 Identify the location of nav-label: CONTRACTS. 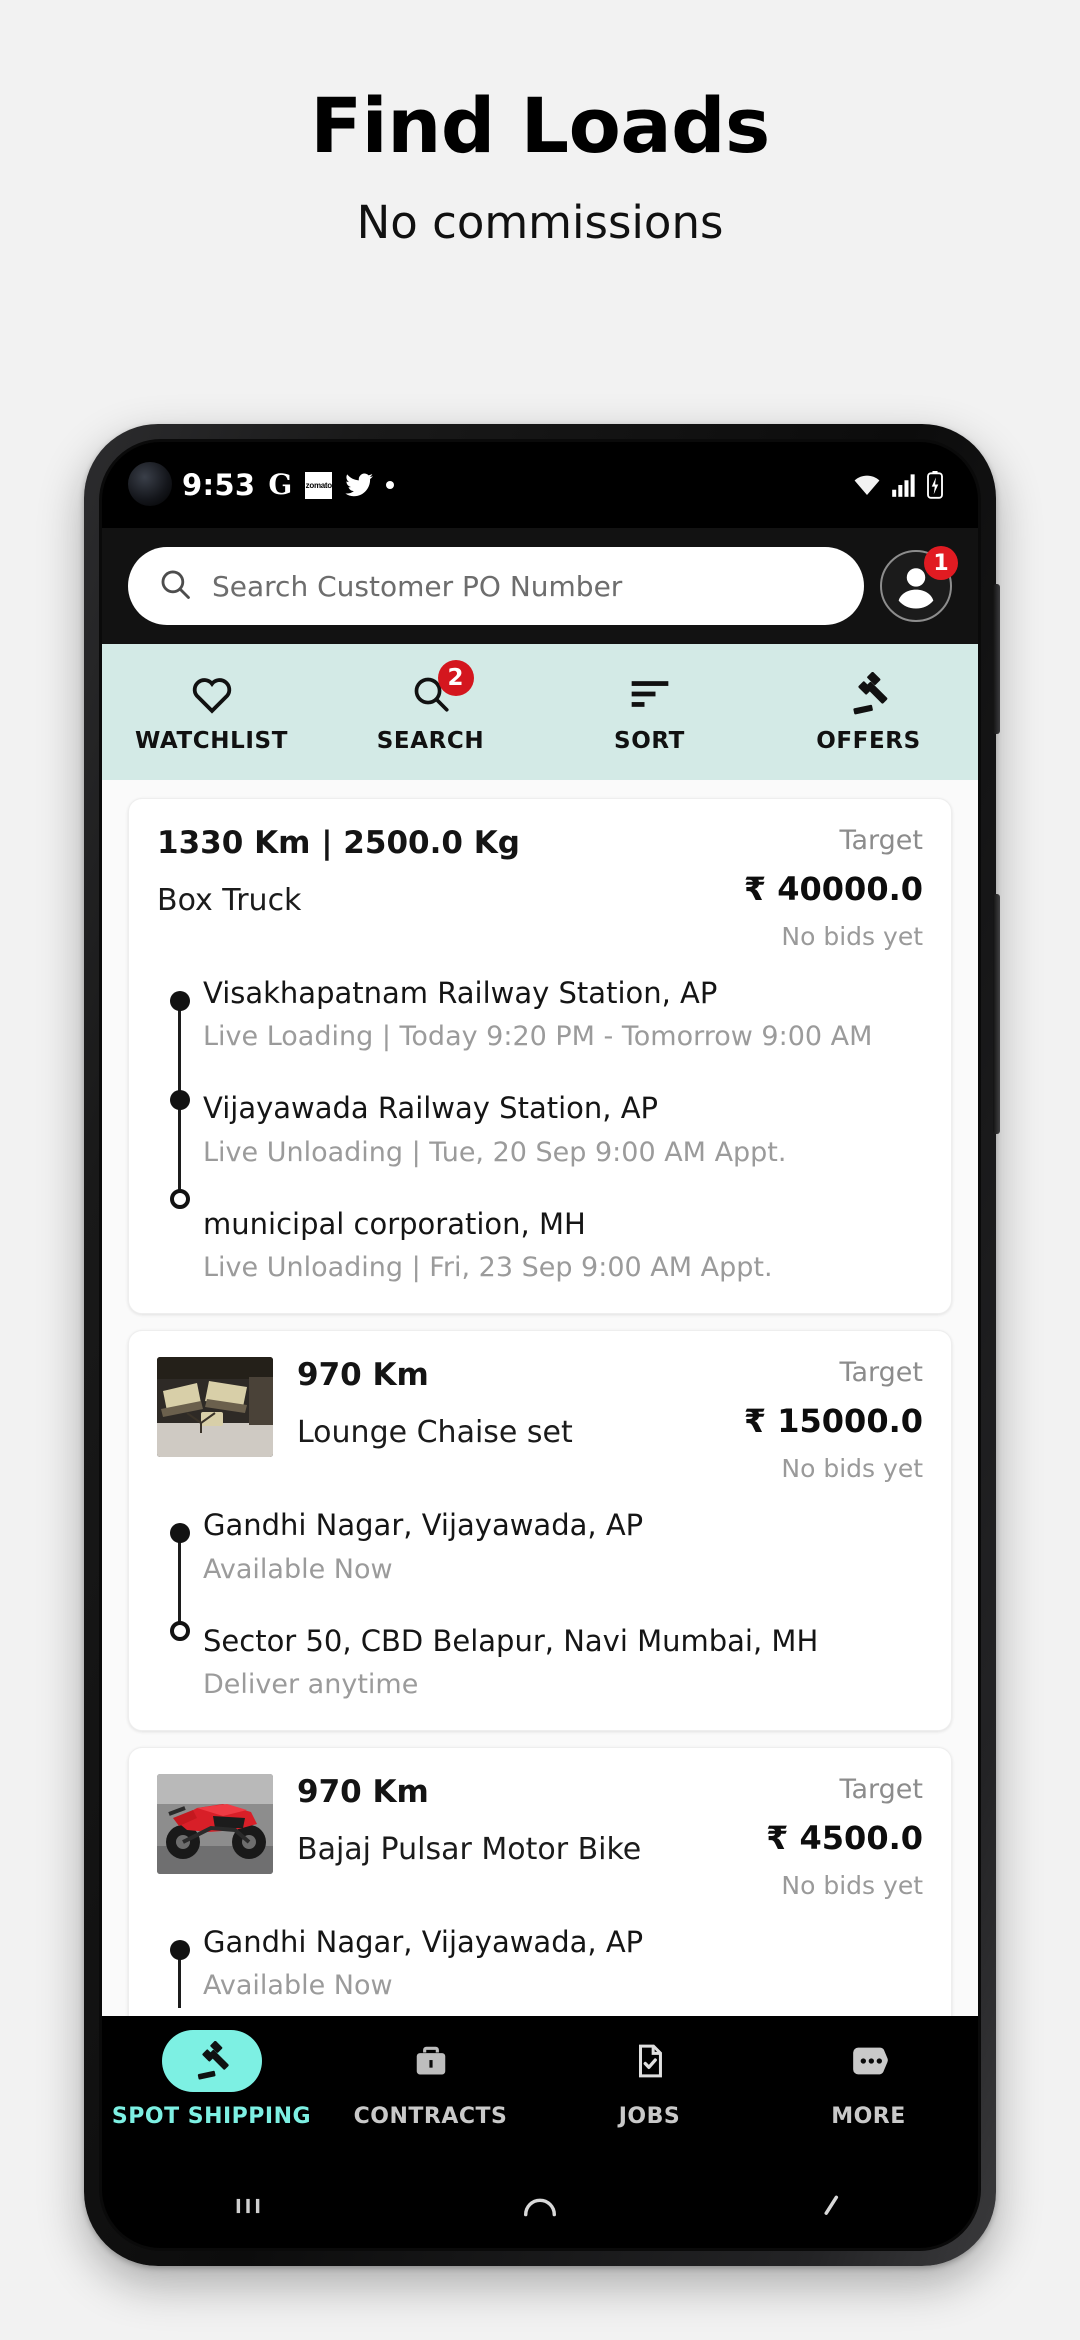
(430, 2116).